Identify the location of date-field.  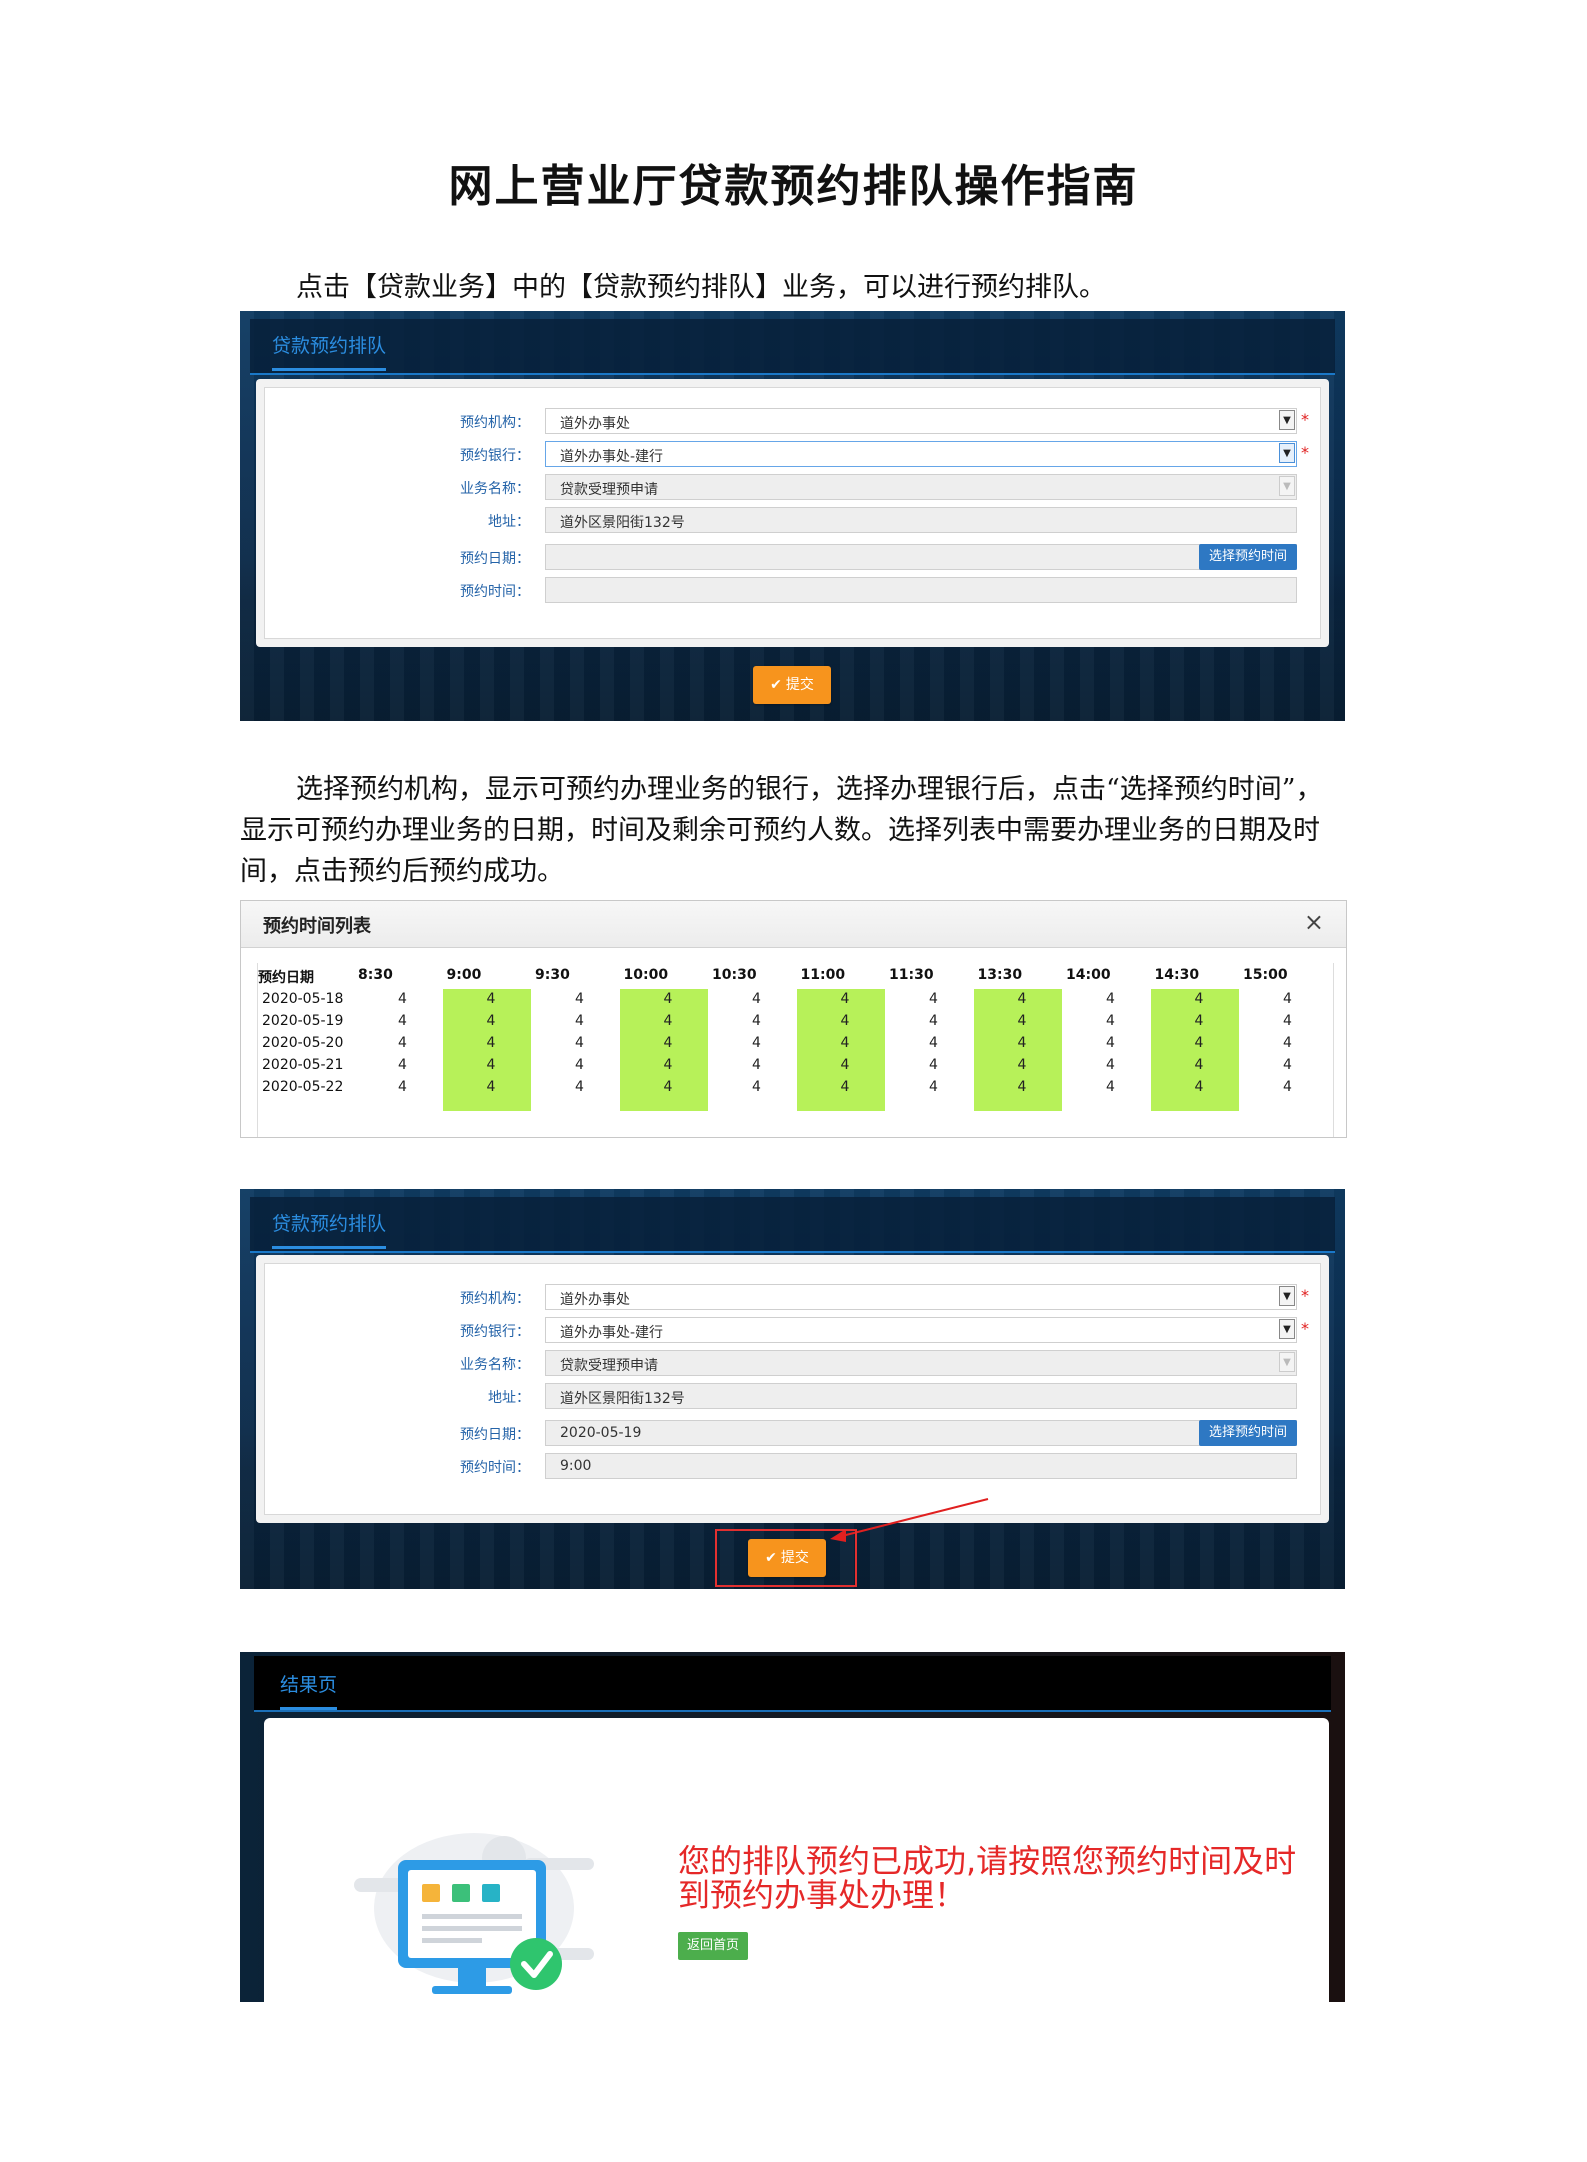
(921, 557).